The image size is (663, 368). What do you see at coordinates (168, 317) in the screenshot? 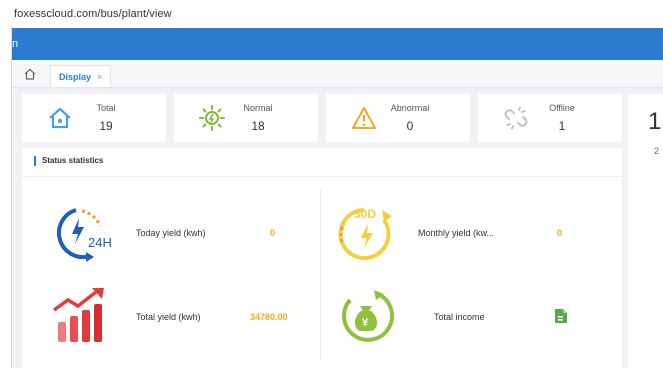
I see `total-yield-label: Total yield (kwh)` at bounding box center [168, 317].